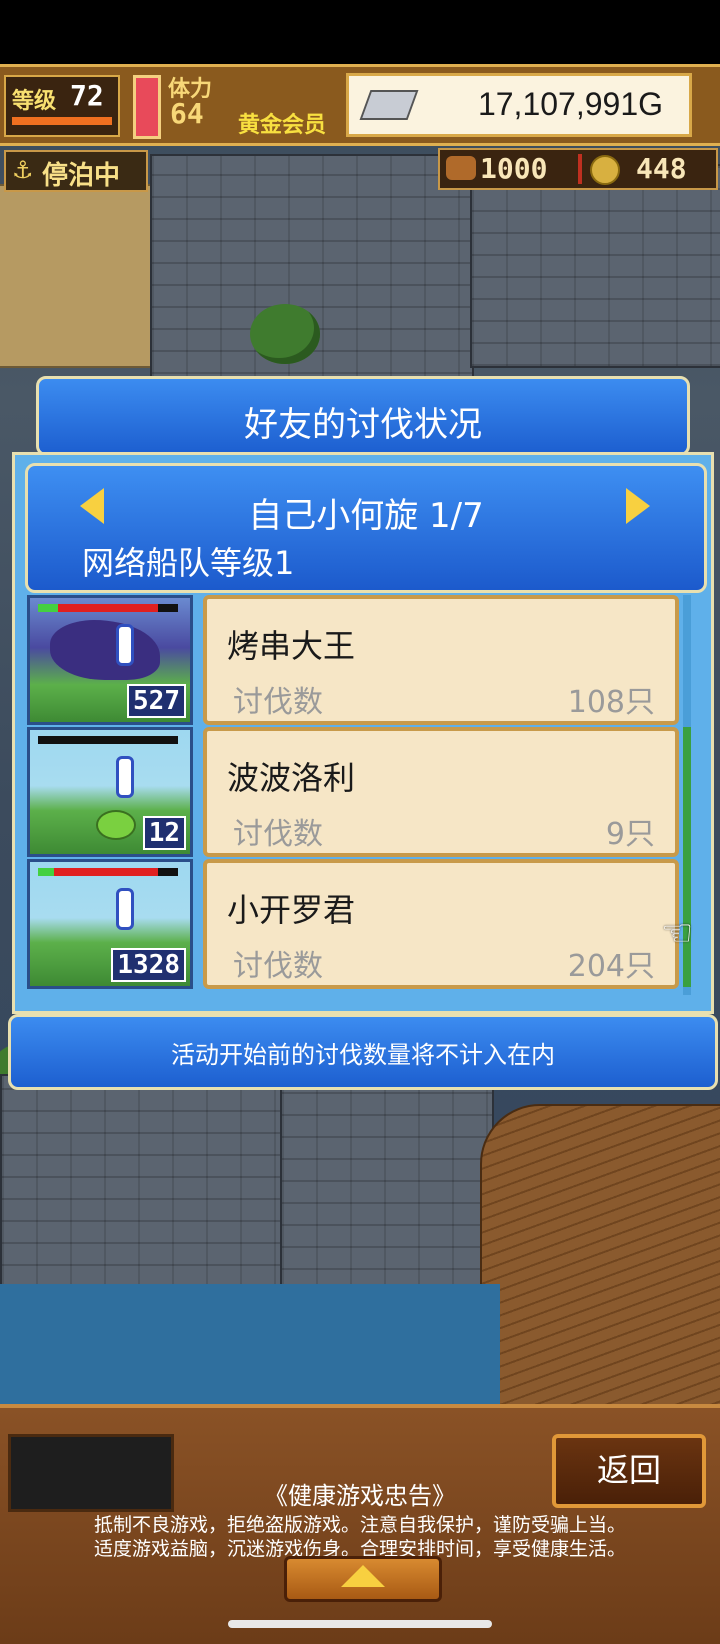 The height and width of the screenshot is (1644, 720). What do you see at coordinates (110, 924) in the screenshot?
I see `monster-portrait: 1328` at bounding box center [110, 924].